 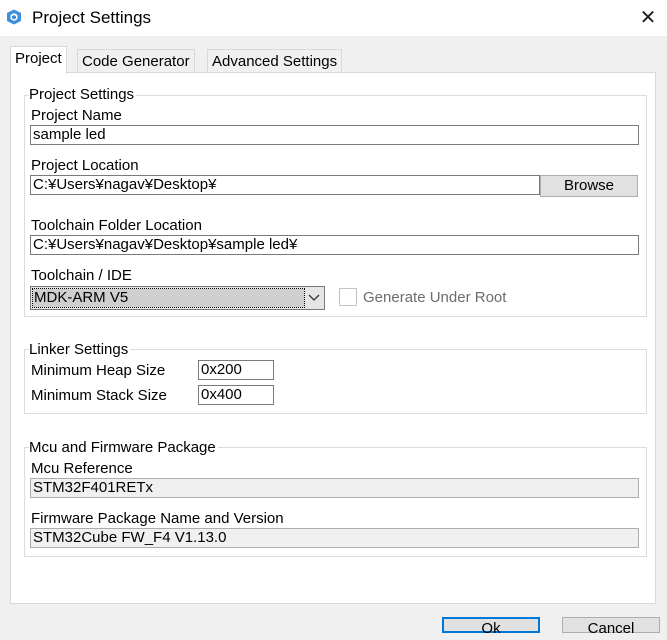 I want to click on title-bar: Project Settings ✕, so click(x=333, y=18).